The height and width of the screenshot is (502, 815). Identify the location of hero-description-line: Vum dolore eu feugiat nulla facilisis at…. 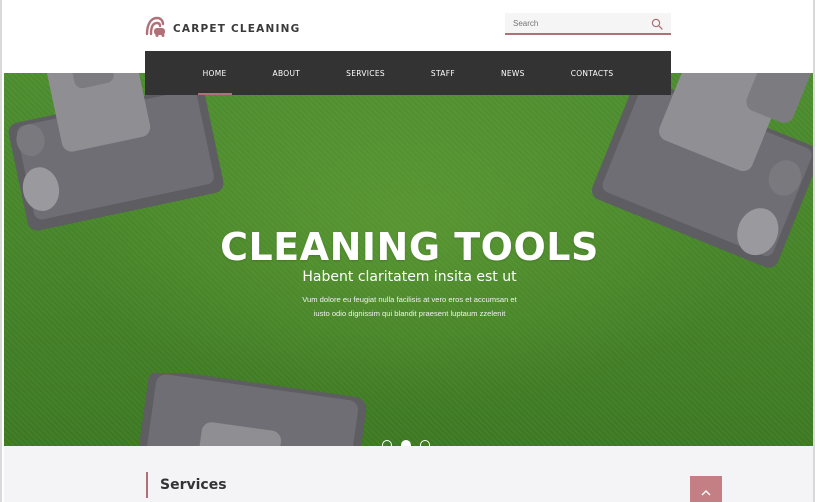
(409, 299).